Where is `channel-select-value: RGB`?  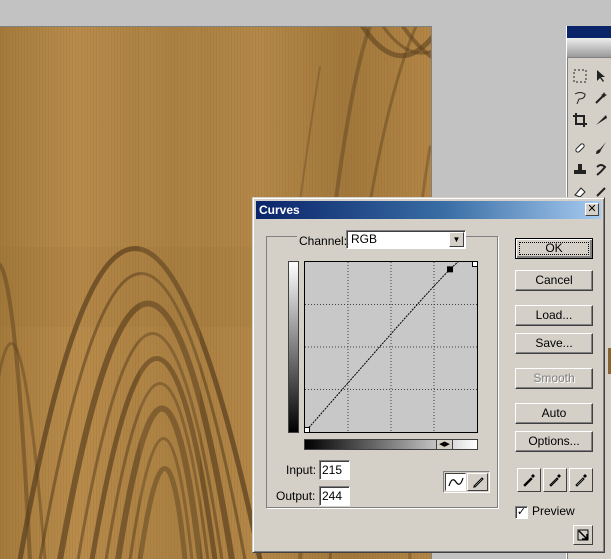
channel-select-value: RGB is located at coordinates (364, 239).